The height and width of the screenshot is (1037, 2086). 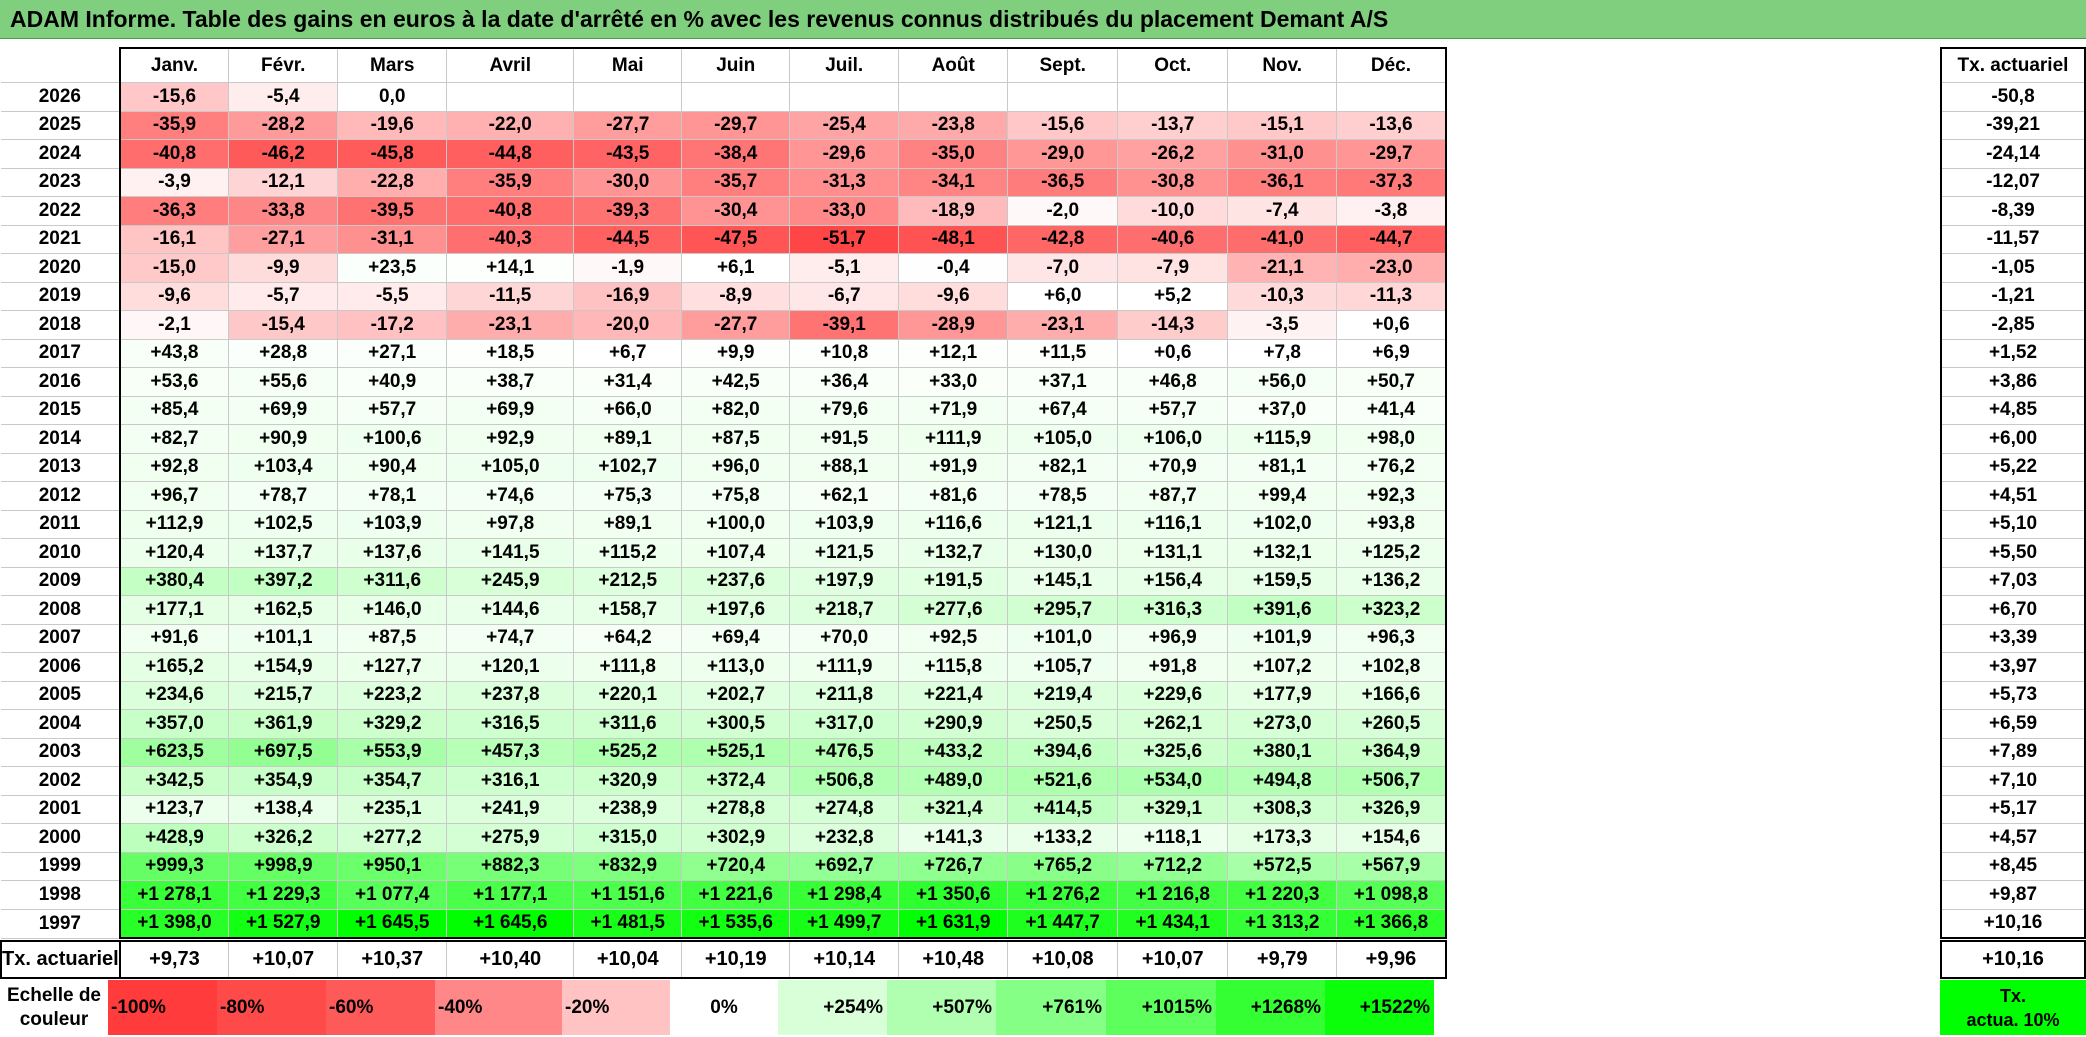 What do you see at coordinates (392, 524) in the screenshot?
I see `gain-cell: +103,9` at bounding box center [392, 524].